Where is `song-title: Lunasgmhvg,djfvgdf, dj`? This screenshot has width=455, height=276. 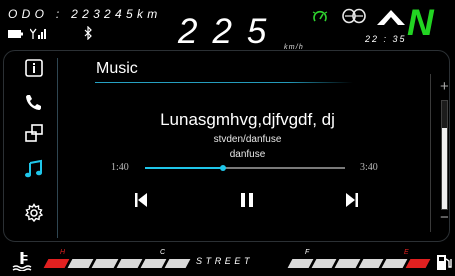
song-title: Lunasgmhvg,djfvgdf, dj is located at coordinates (247, 119).